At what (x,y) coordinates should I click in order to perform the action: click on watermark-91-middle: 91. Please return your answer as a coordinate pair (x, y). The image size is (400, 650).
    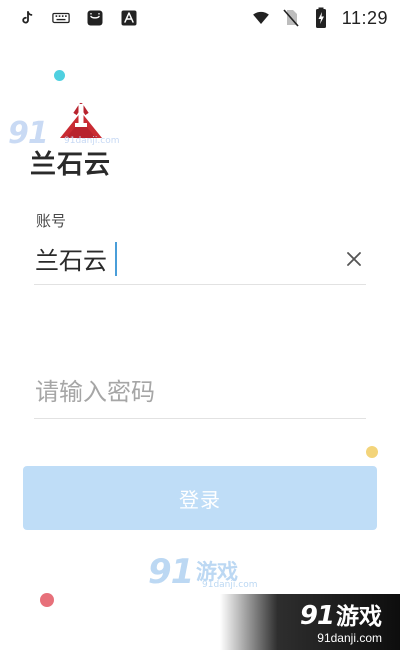
    Looking at the image, I should click on (171, 572).